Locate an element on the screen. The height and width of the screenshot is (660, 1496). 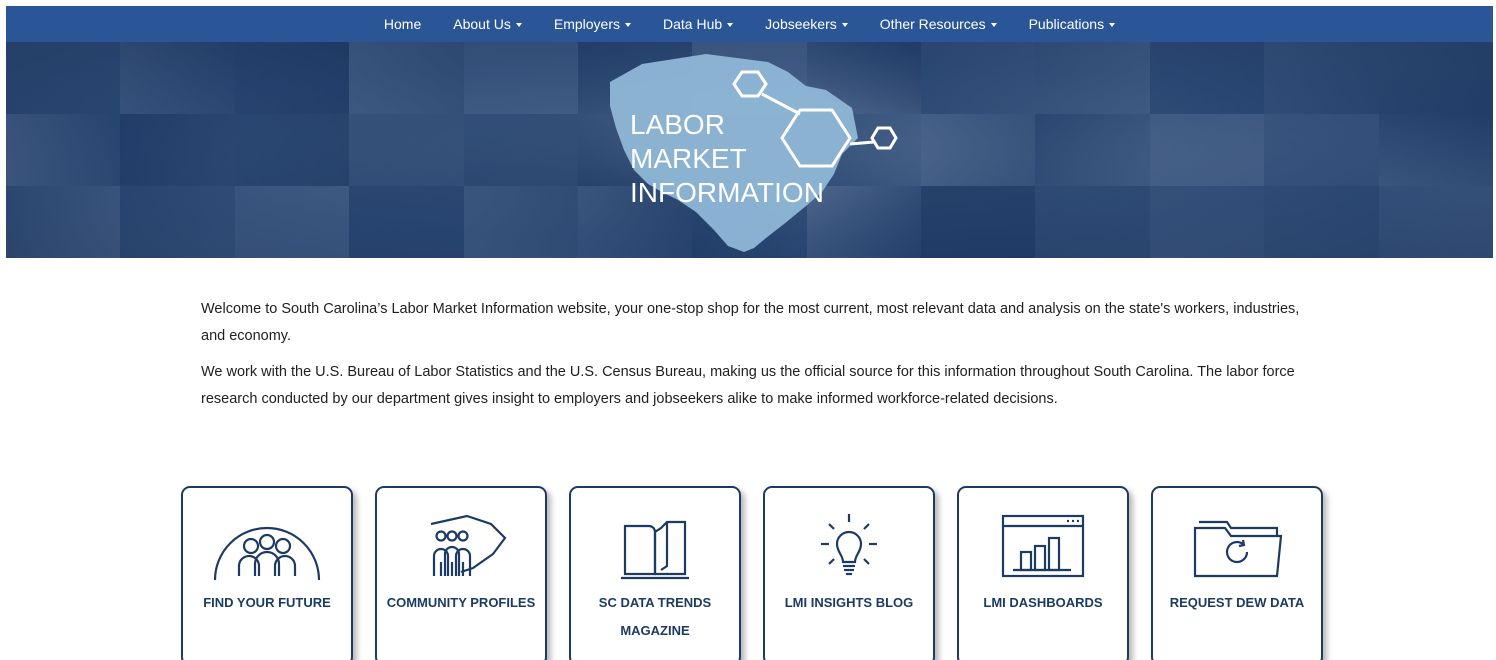
card-lmi-dashboards: LMI DASHBOARDS is located at coordinates (1043, 573).